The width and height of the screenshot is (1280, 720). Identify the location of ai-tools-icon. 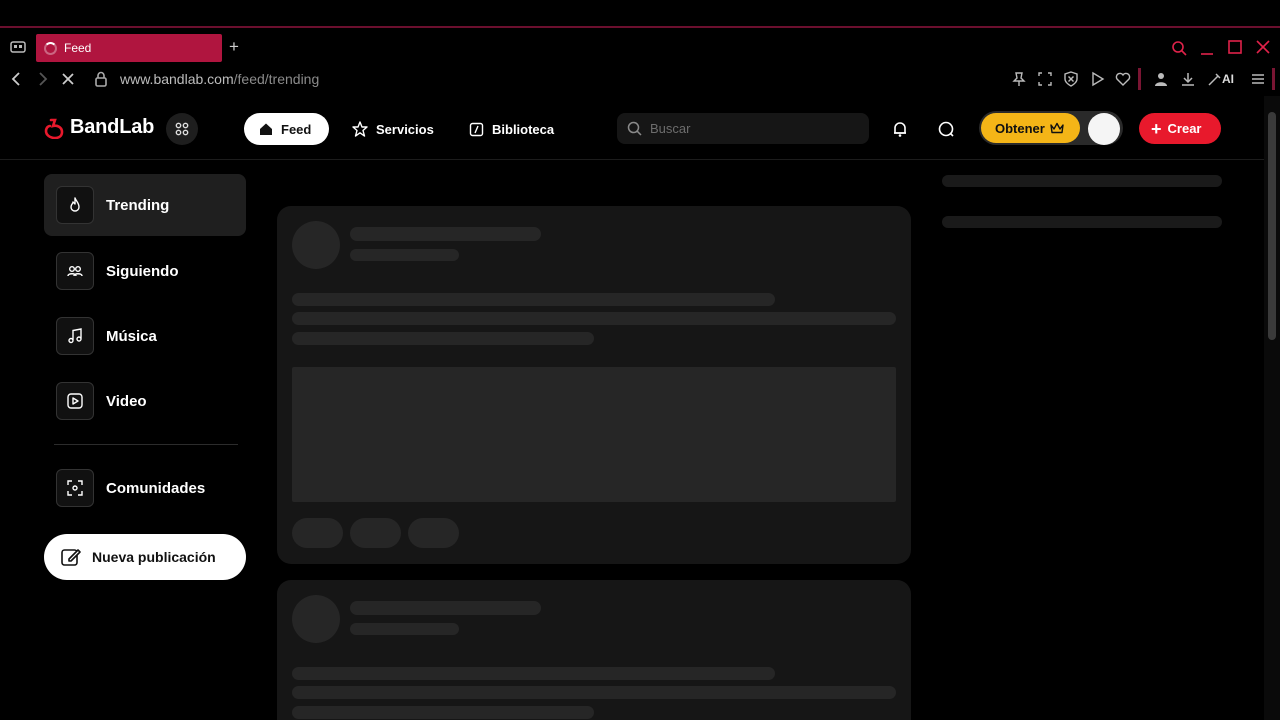
(1215, 79).